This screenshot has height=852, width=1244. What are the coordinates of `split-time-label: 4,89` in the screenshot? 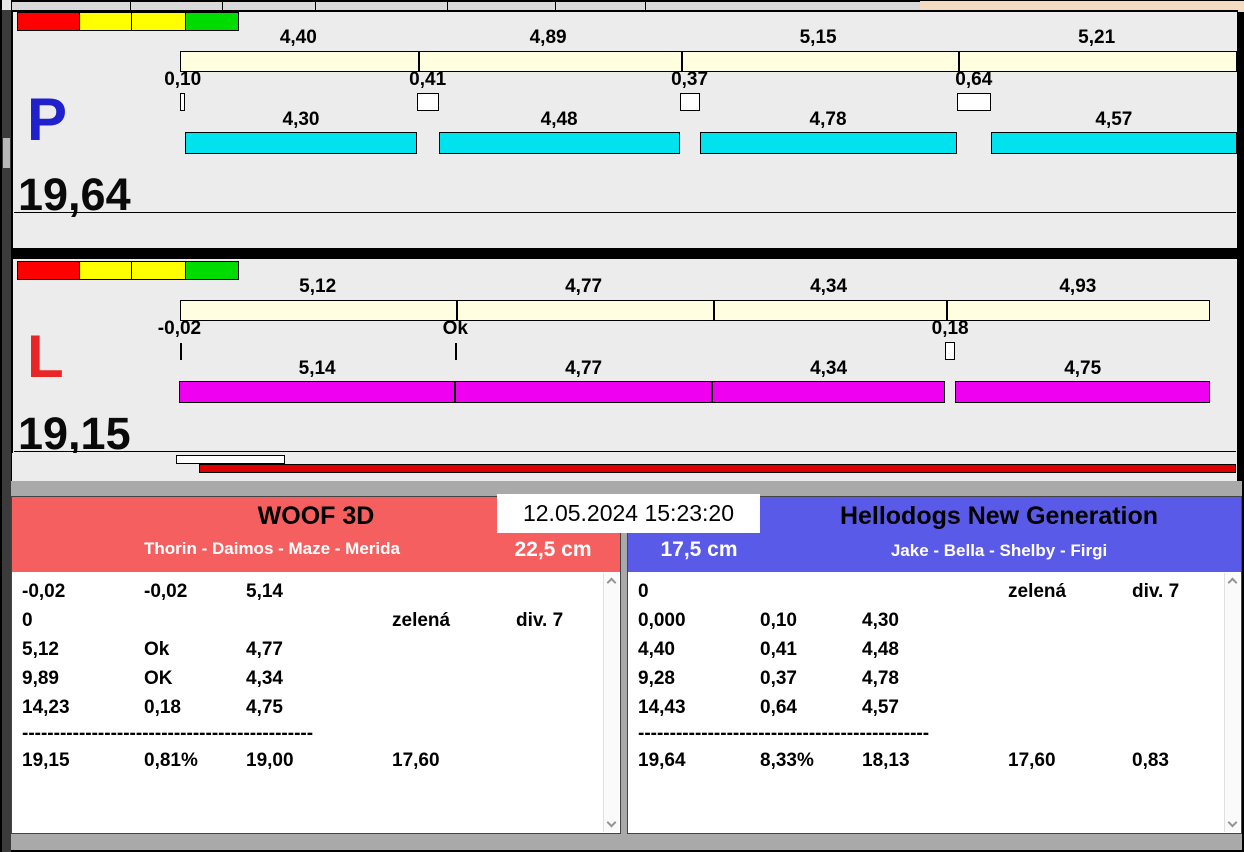 It's located at (548, 37).